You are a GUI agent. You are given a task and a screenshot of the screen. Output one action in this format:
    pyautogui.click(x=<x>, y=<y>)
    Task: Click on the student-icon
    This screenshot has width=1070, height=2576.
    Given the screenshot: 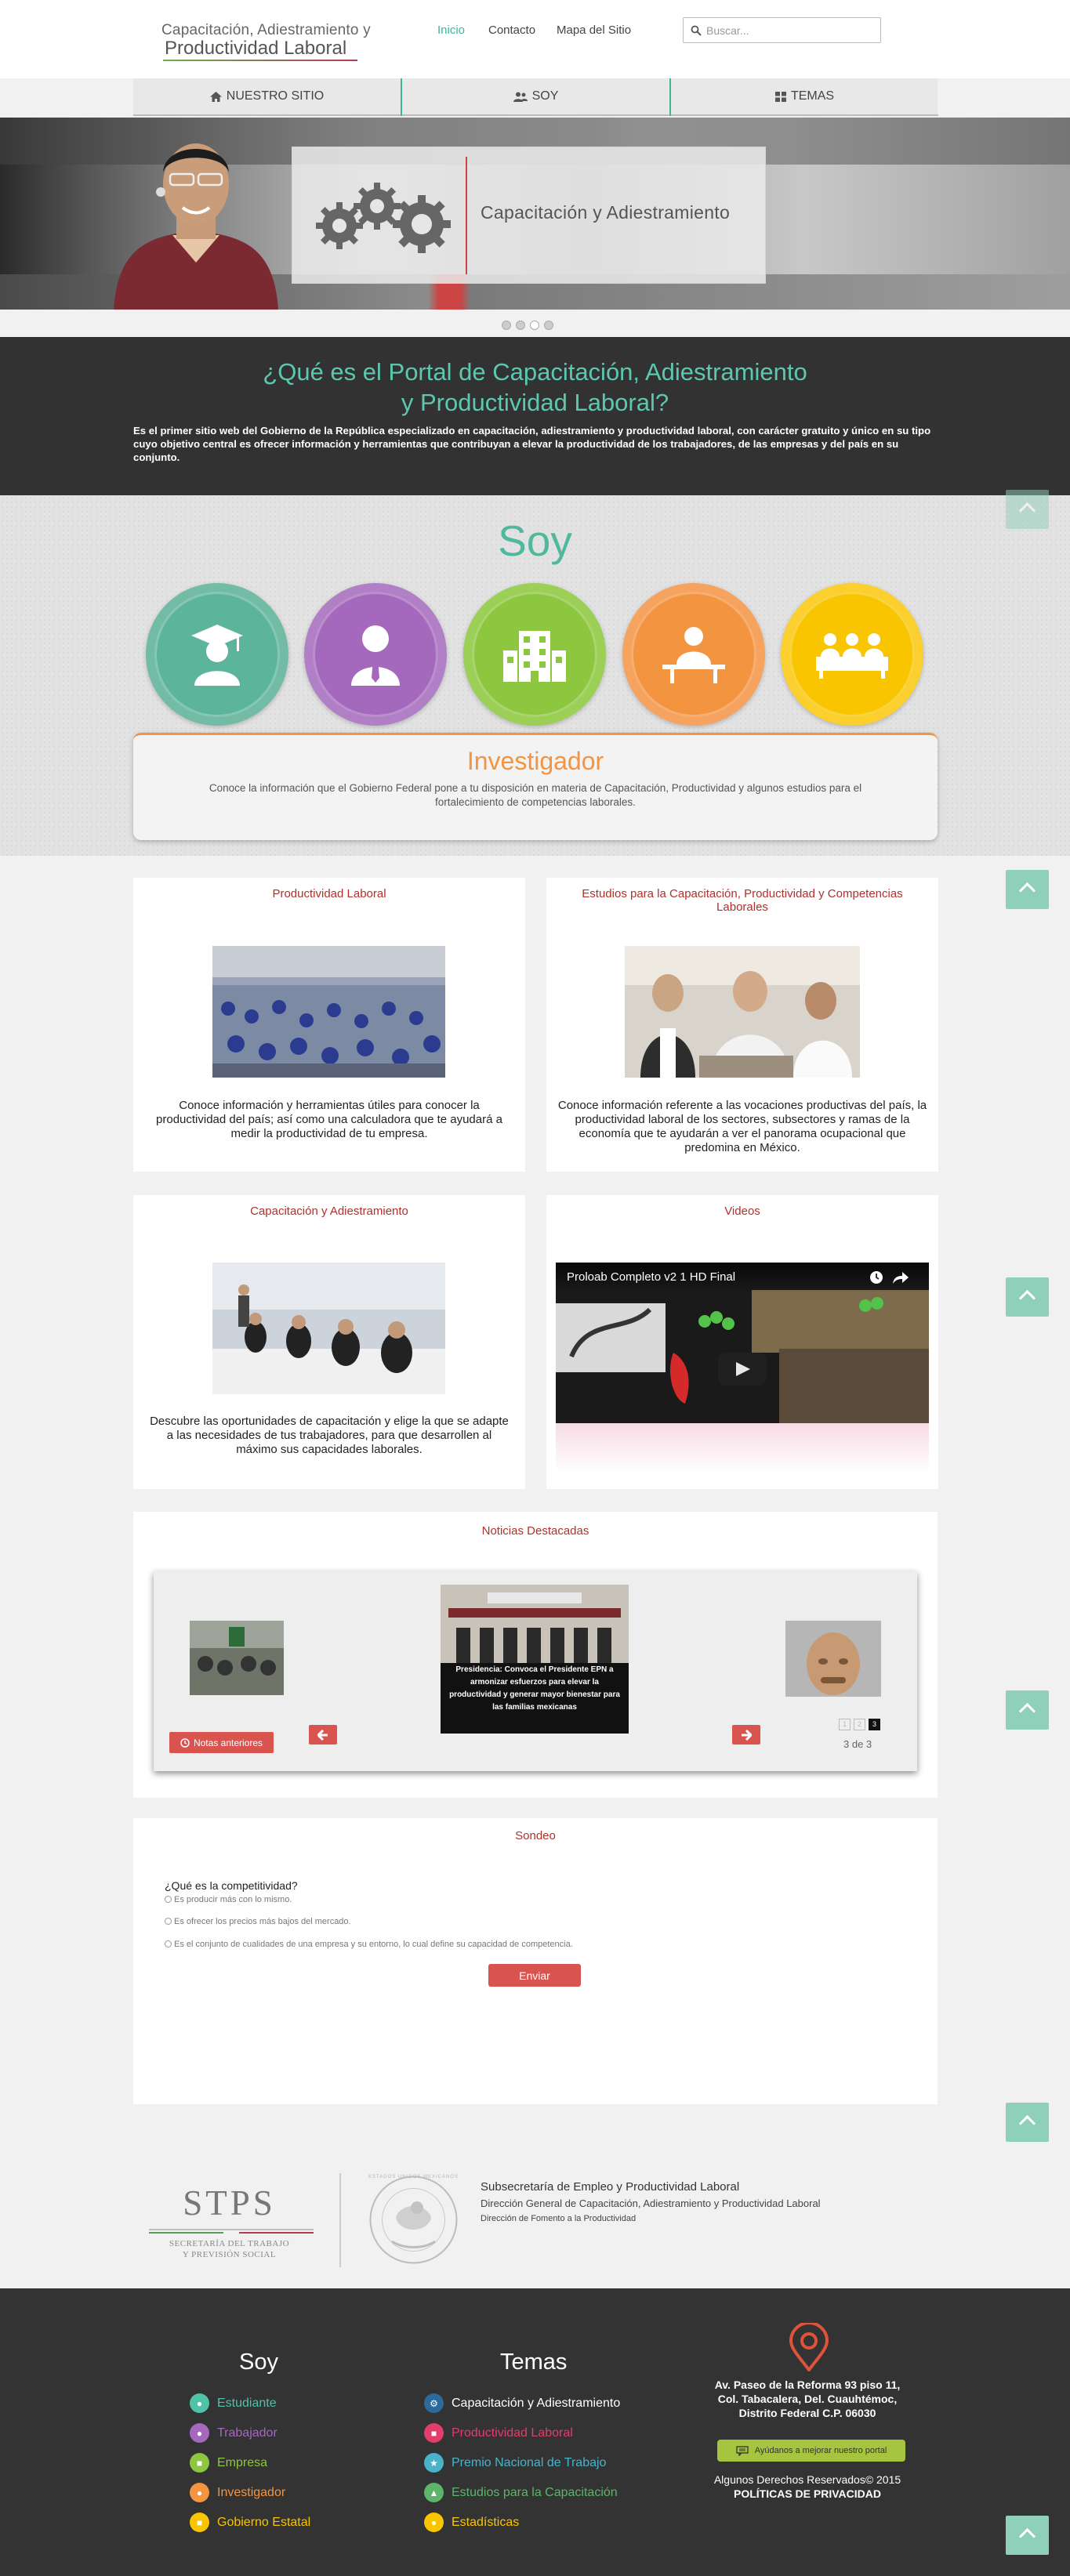 What is the action you would take?
    pyautogui.click(x=217, y=655)
    